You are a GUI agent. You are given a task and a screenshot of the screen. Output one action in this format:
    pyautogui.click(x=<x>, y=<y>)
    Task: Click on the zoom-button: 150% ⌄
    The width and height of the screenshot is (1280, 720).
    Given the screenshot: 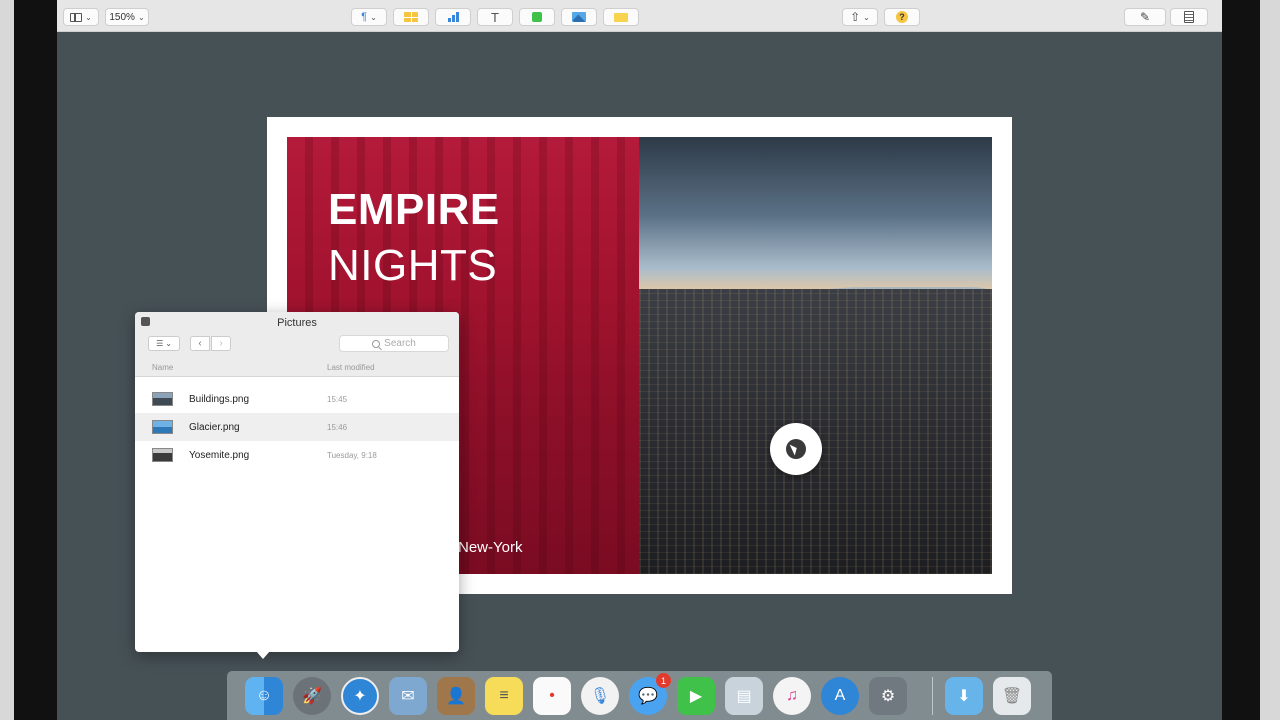 What is the action you would take?
    pyautogui.click(x=127, y=17)
    